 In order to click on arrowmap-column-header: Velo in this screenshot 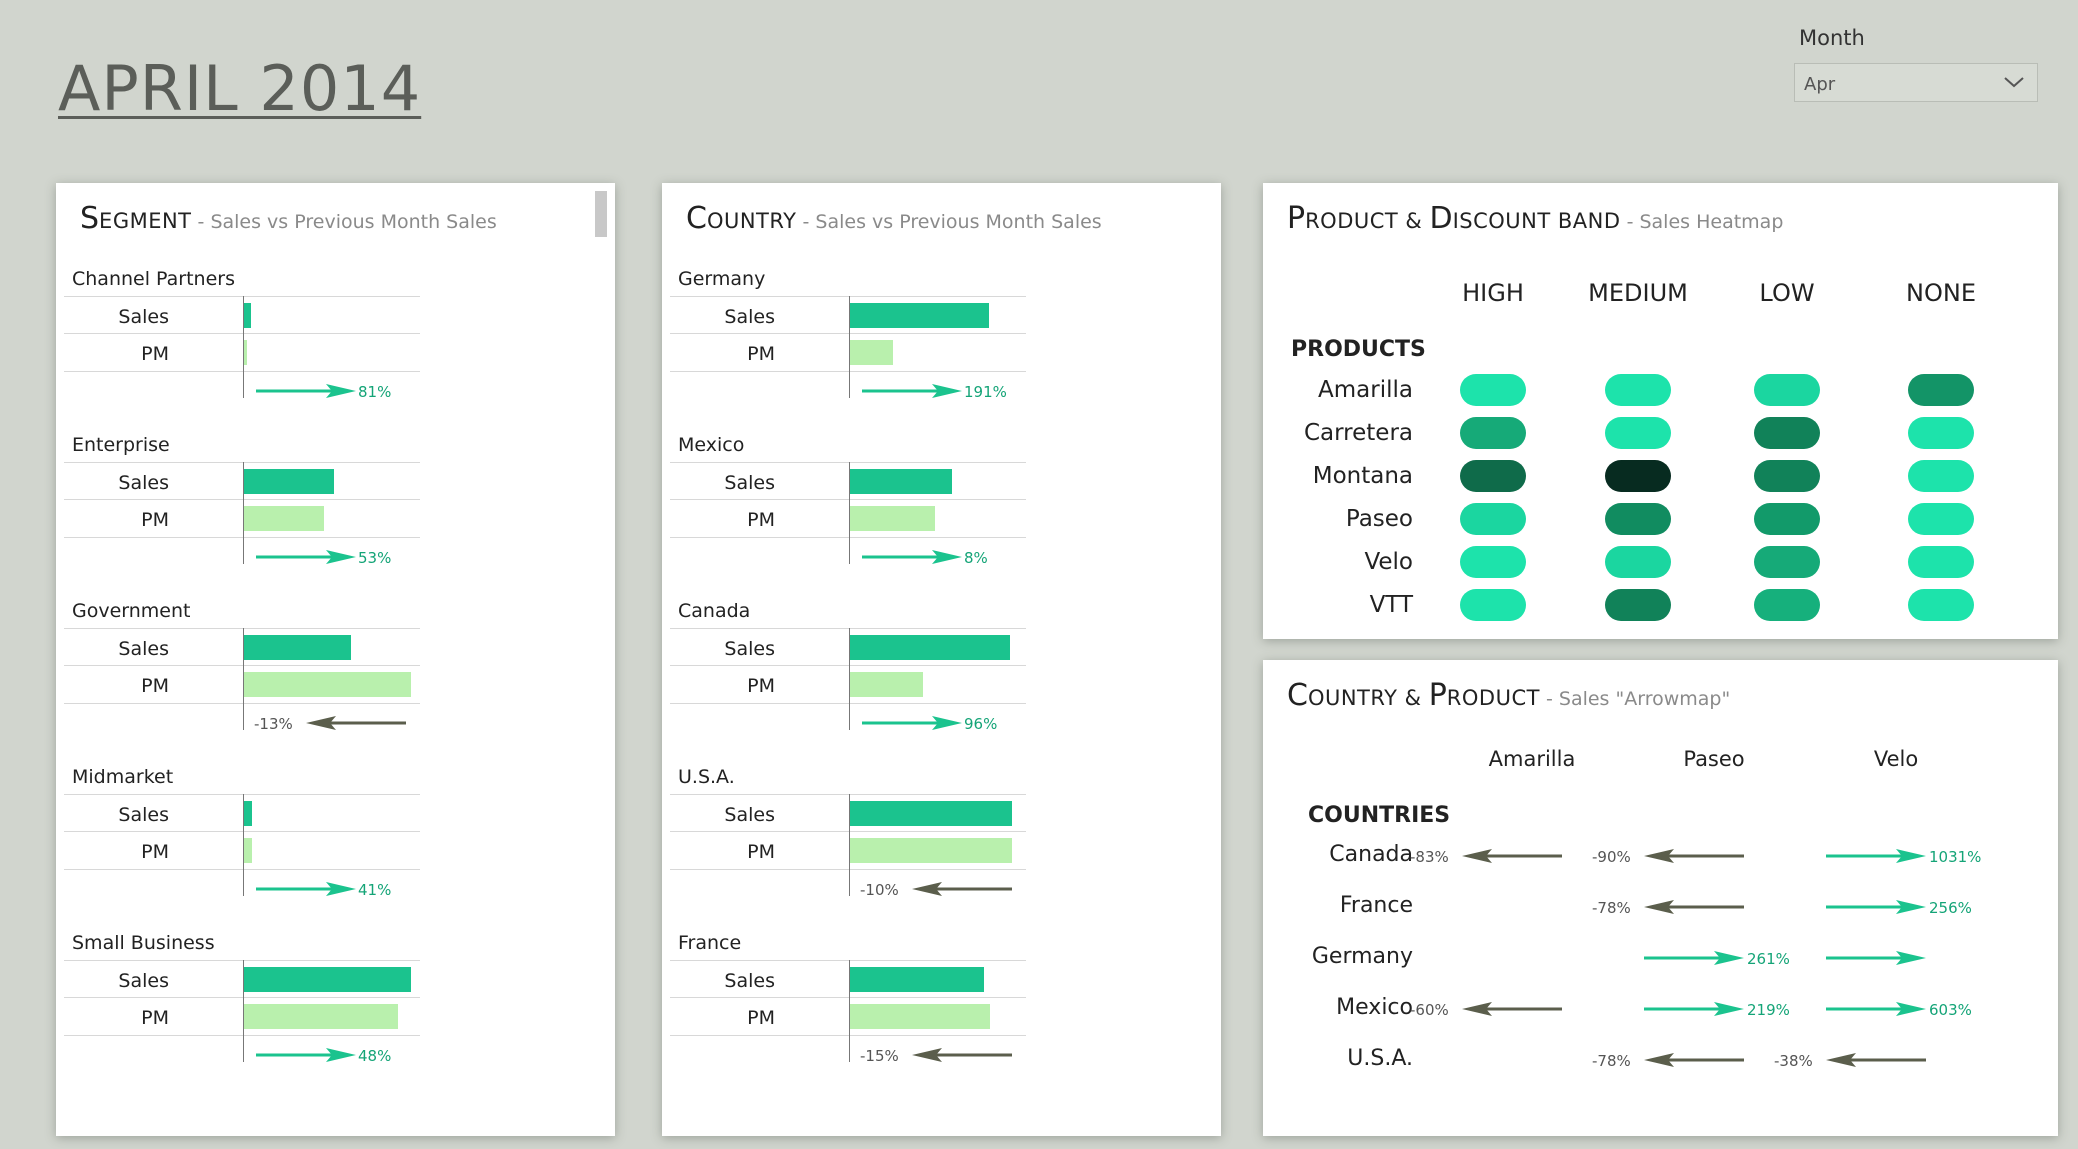, I will do `click(1896, 759)`.